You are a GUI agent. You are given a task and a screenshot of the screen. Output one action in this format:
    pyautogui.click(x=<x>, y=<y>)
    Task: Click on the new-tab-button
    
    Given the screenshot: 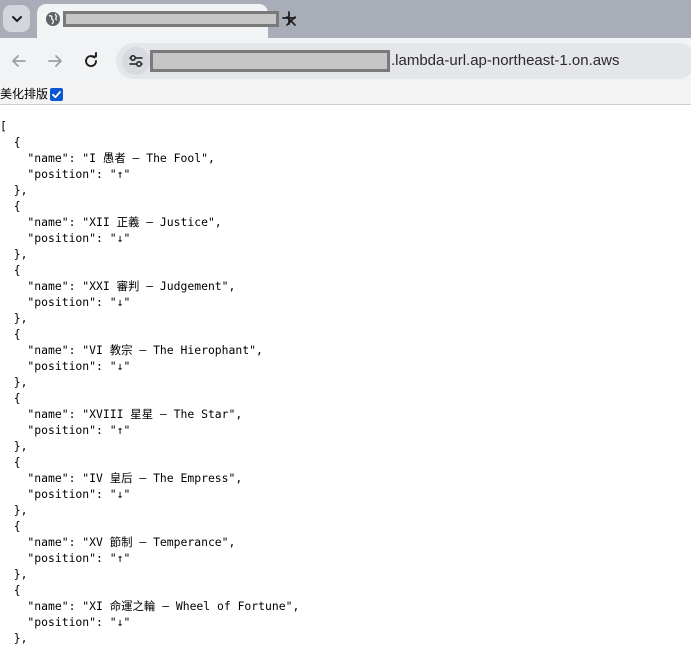 What is the action you would take?
    pyautogui.click(x=289, y=18)
    